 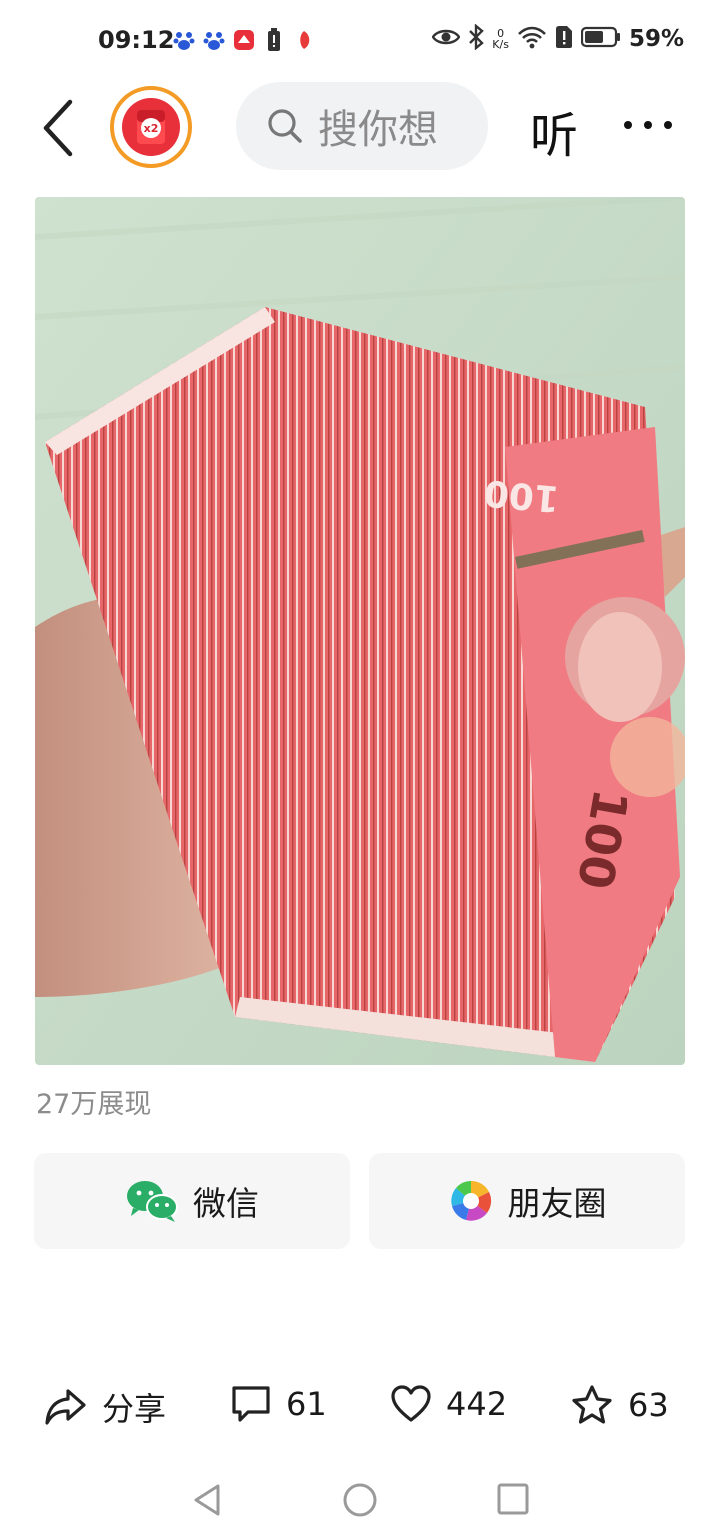 I want to click on system-nav-bar, so click(x=360, y=1500).